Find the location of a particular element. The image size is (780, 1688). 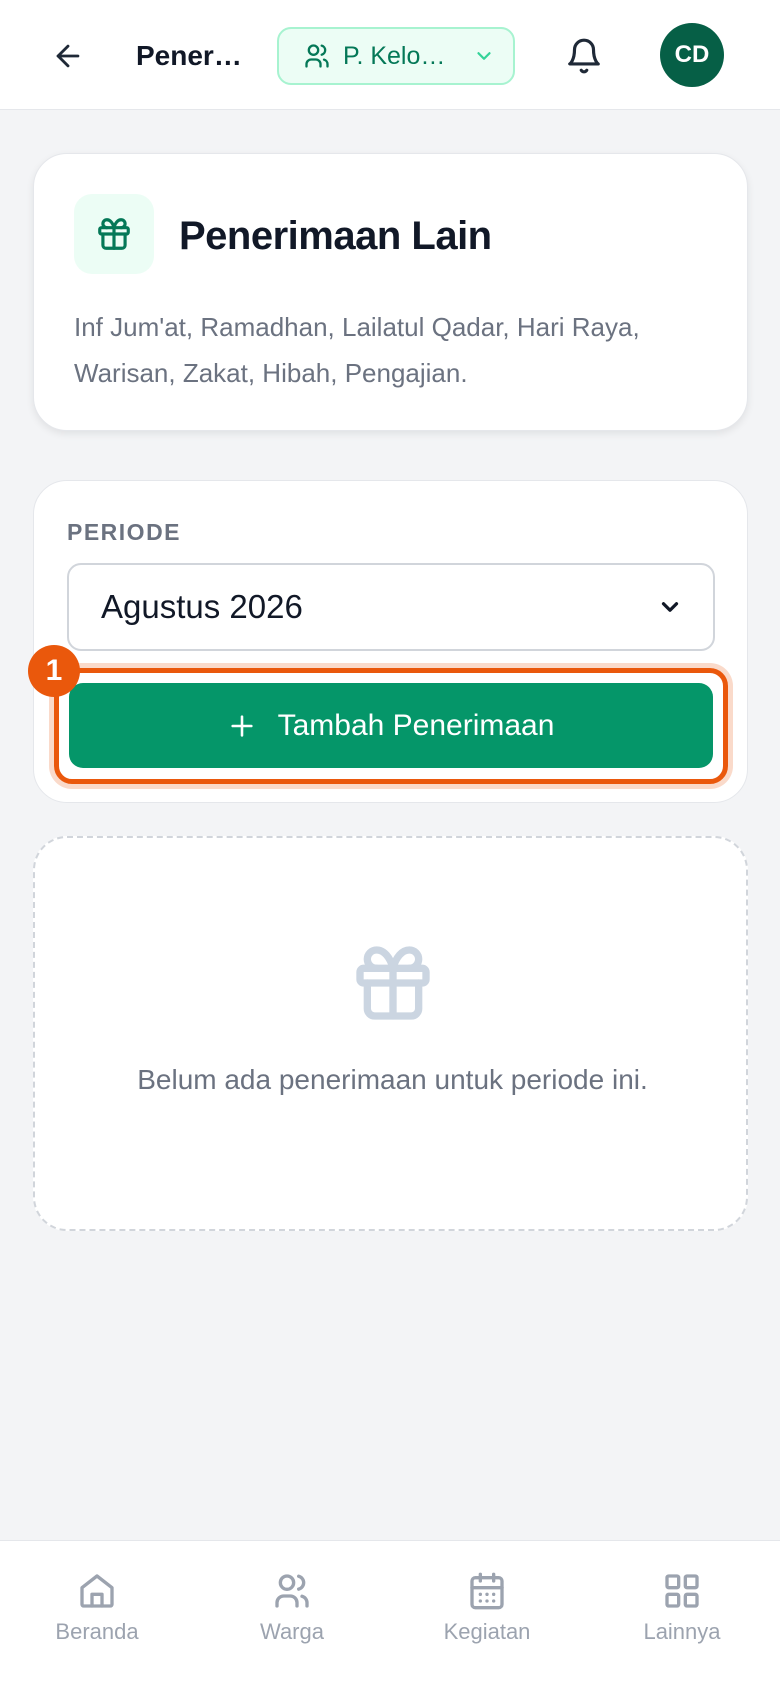

notifications-button is located at coordinates (584, 56).